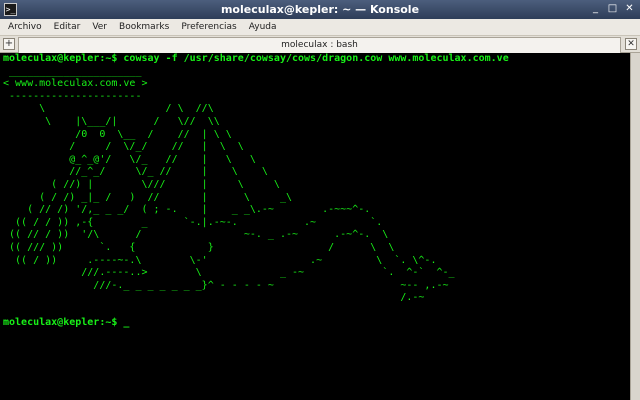 This screenshot has height=400, width=640. I want to click on maximize-icon: □, so click(612, 9).